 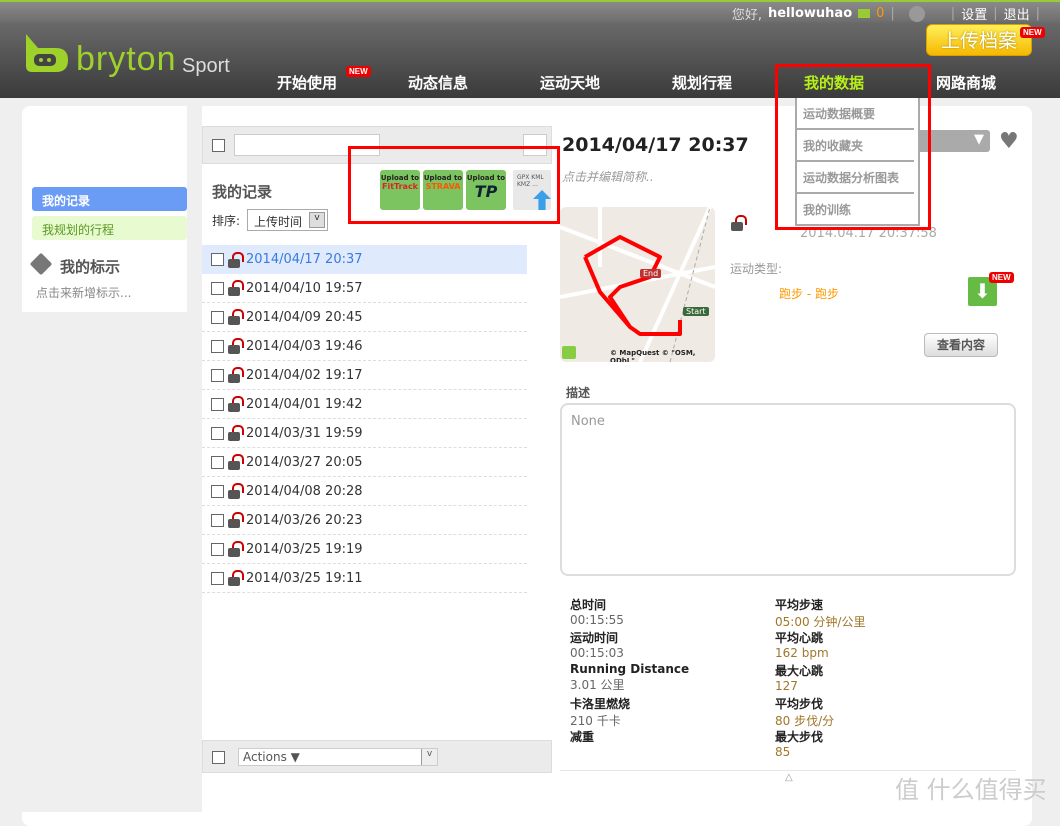 I want to click on view-details-button: 查看内容, so click(x=961, y=345).